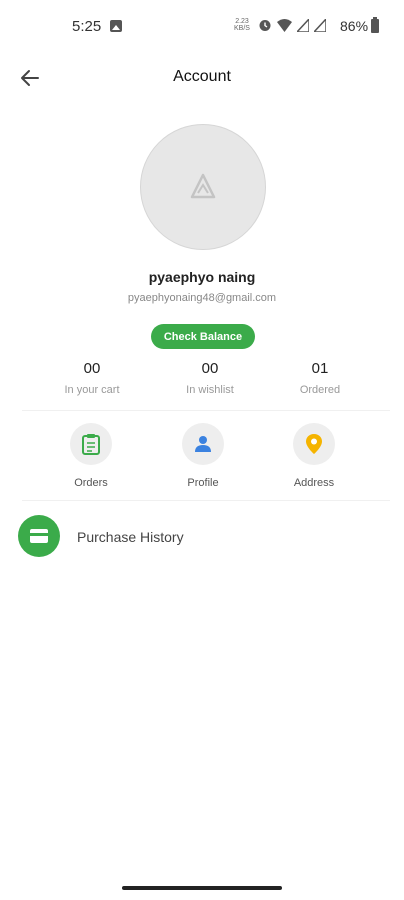  I want to click on orders-button: Orders, so click(91, 456).